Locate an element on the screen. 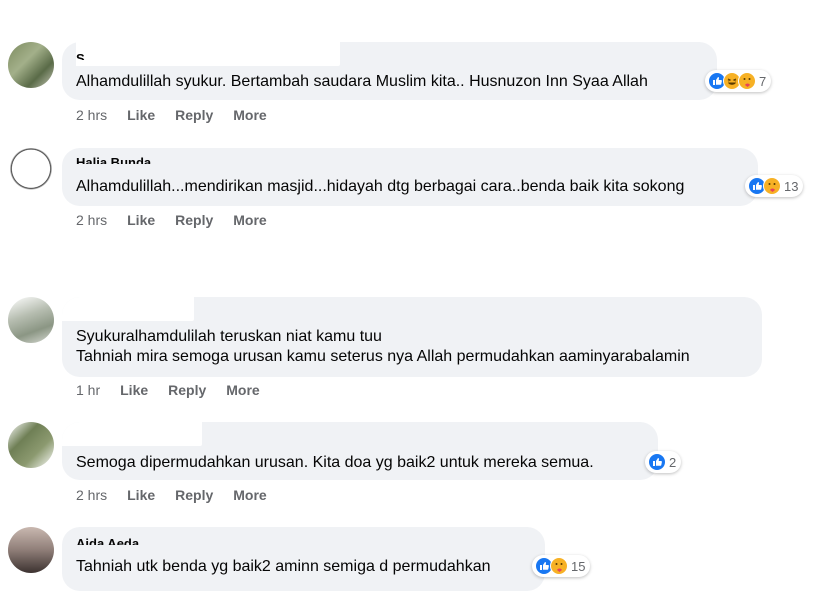 This screenshot has width=817, height=591. reaction-summary: 15 is located at coordinates (561, 566).